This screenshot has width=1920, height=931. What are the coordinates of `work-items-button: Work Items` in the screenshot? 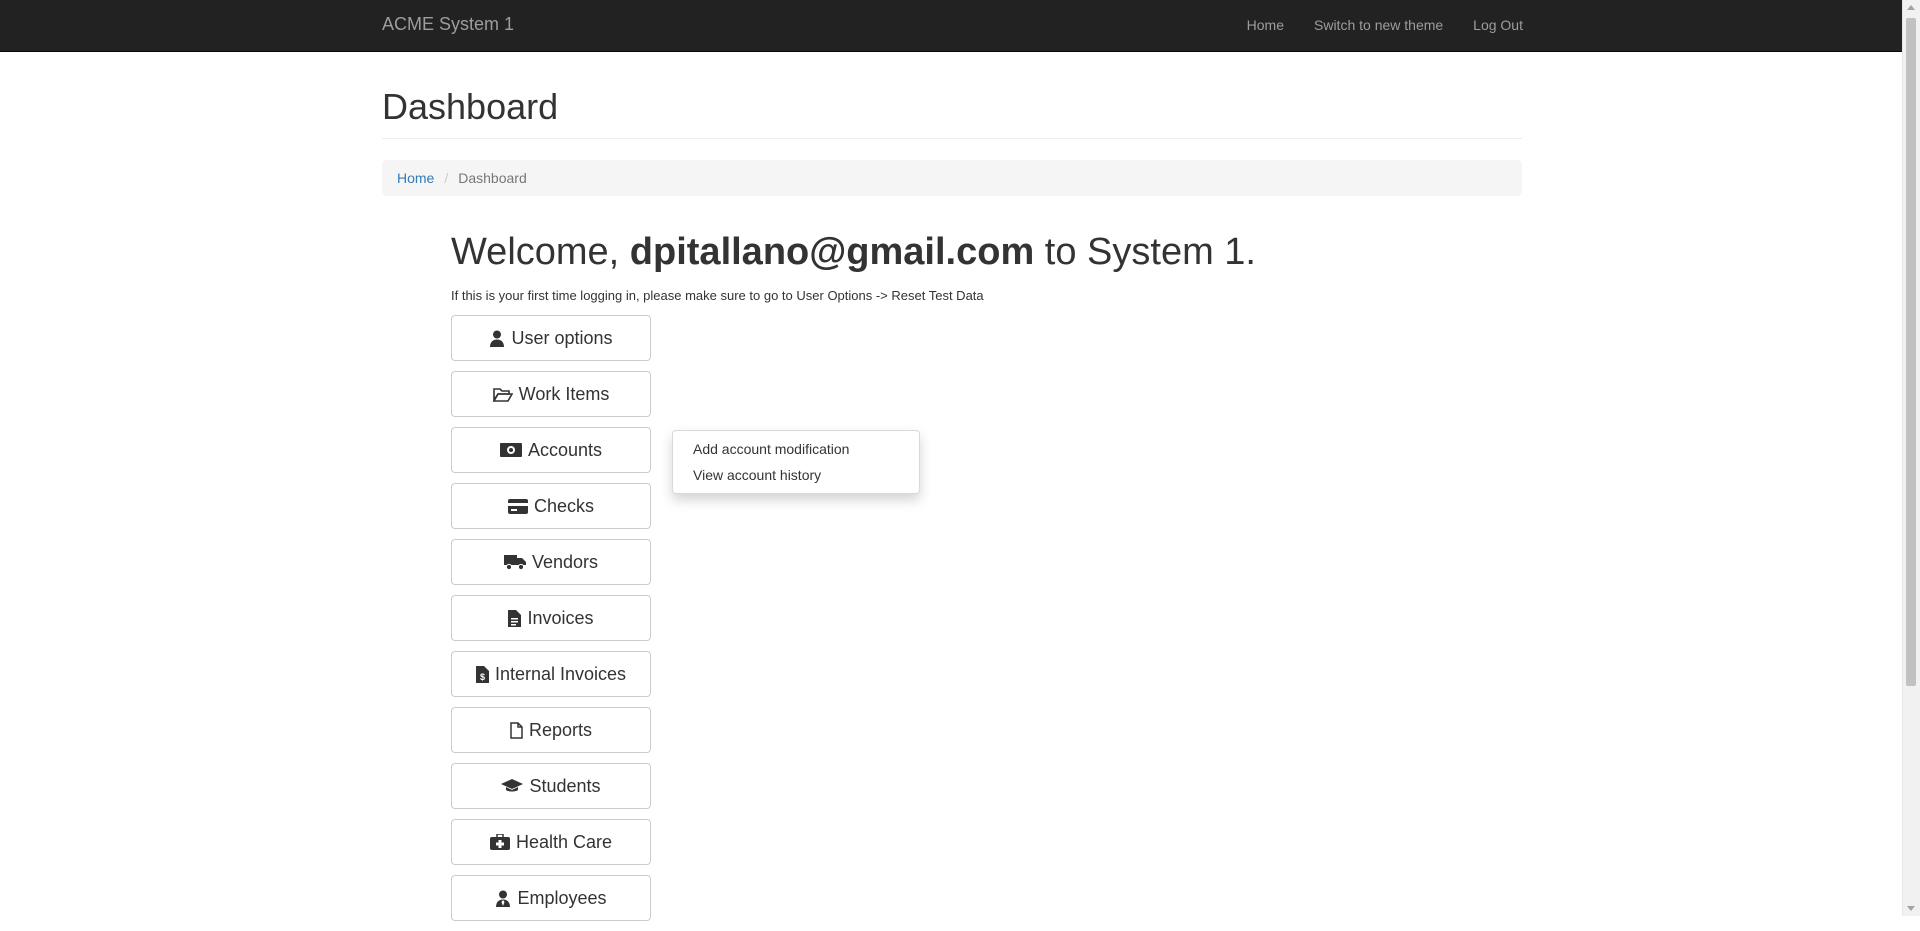 It's located at (551, 394).